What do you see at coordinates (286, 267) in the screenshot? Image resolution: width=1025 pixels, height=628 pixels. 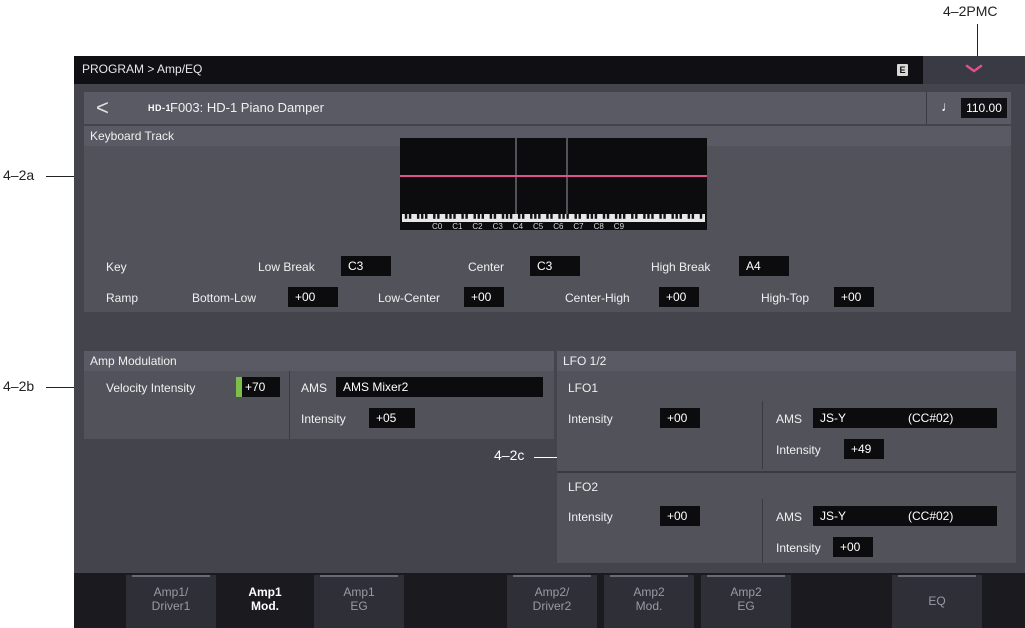 I see `low-break-label: Low Break` at bounding box center [286, 267].